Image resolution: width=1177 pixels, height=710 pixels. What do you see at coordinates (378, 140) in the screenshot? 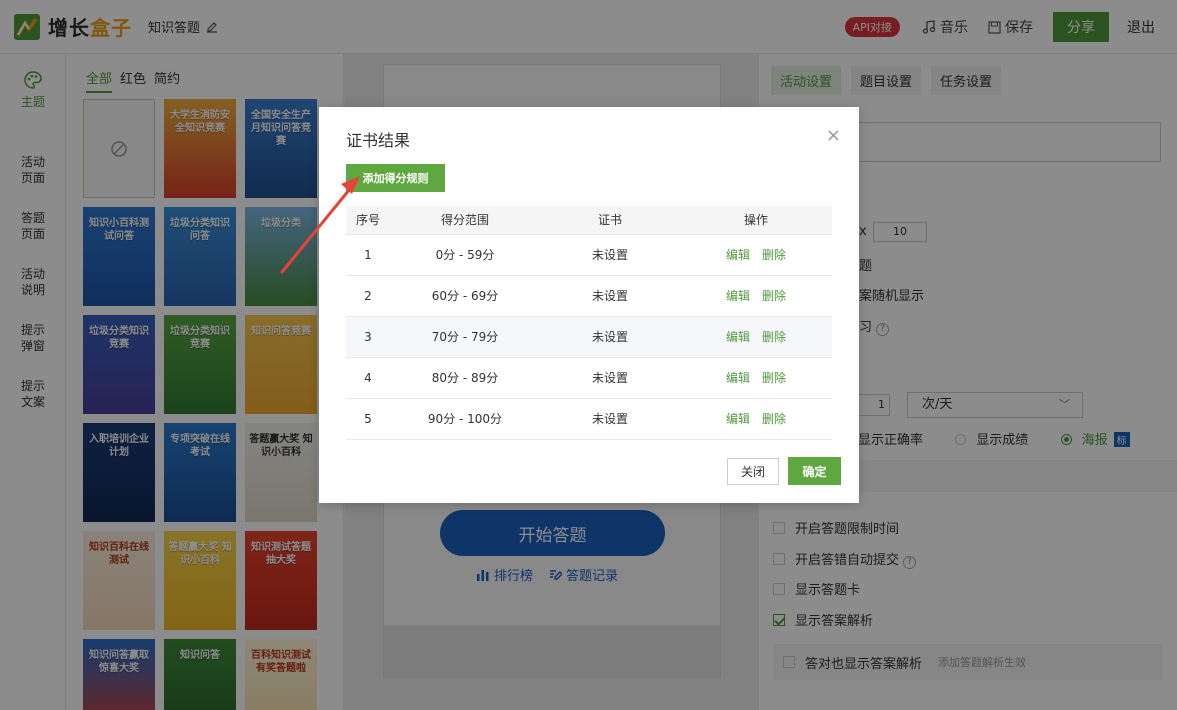
I see `modal-title: 证书结果` at bounding box center [378, 140].